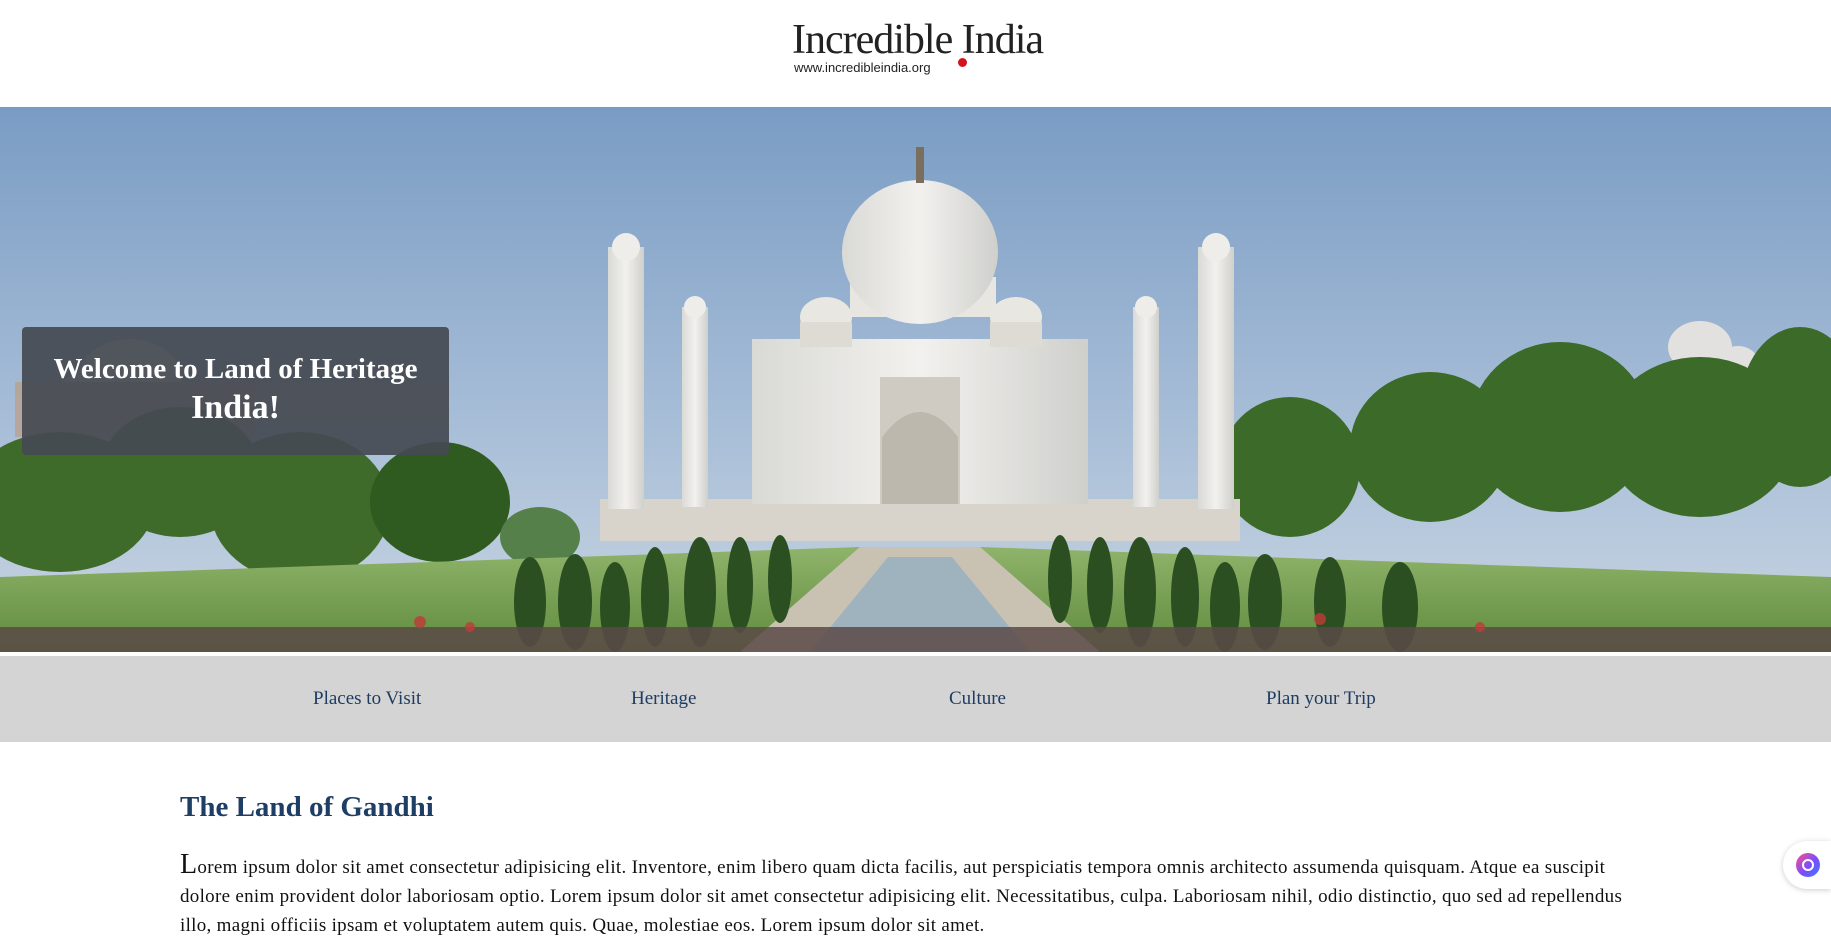 This screenshot has height=940, width=1831. What do you see at coordinates (962, 62) in the screenshot?
I see `logo-red-dot` at bounding box center [962, 62].